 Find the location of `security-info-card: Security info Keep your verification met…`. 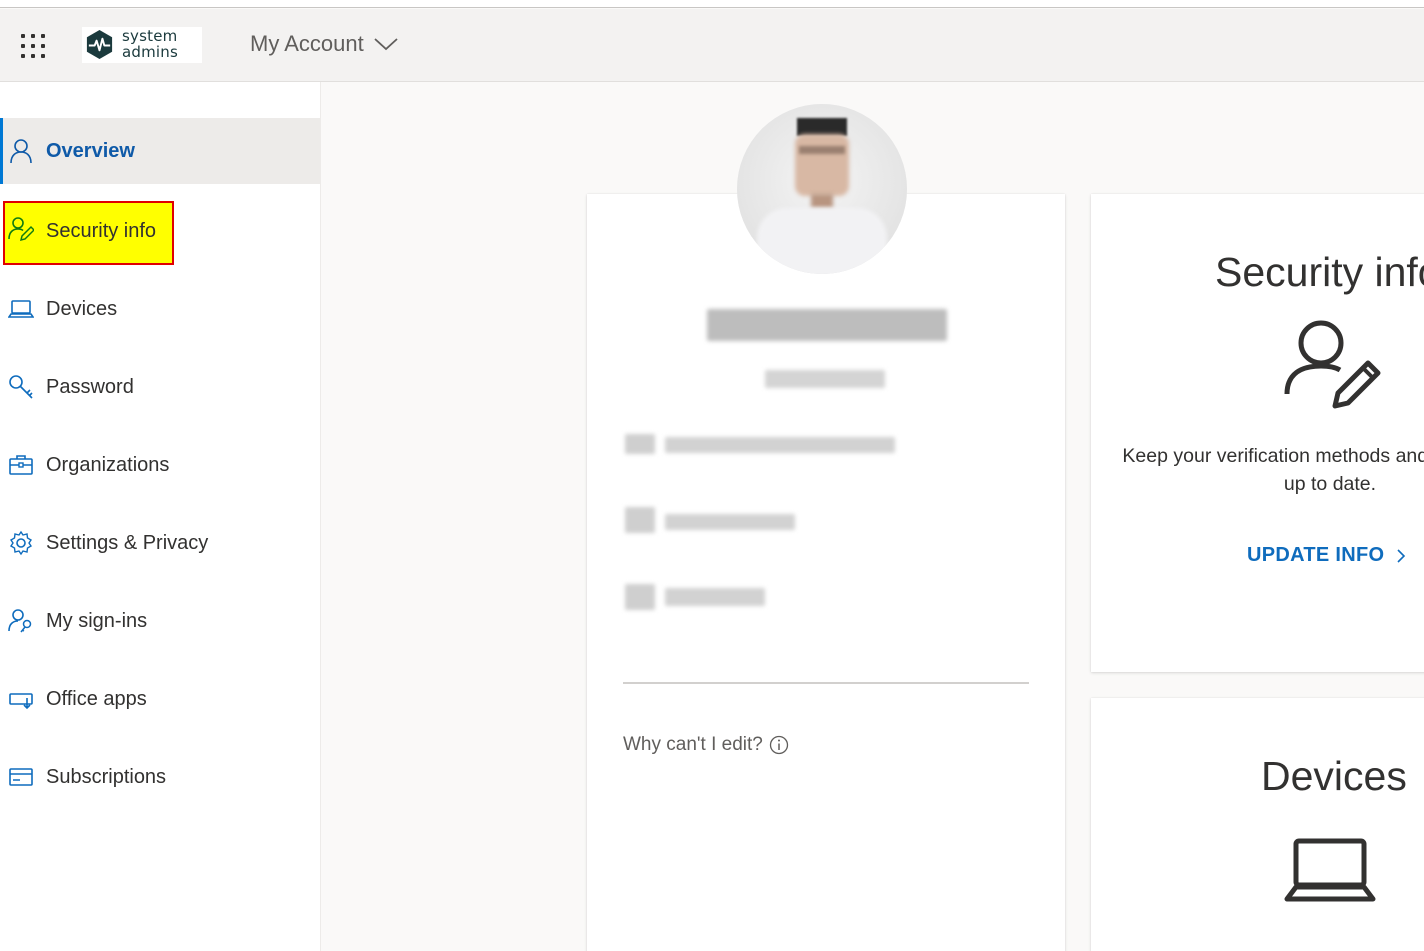

security-info-card: Security info Keep your verification met… is located at coordinates (1257, 433).